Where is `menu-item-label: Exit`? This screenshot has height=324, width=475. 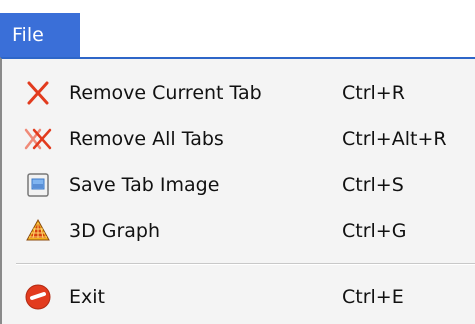
menu-item-label: Exit is located at coordinates (87, 297).